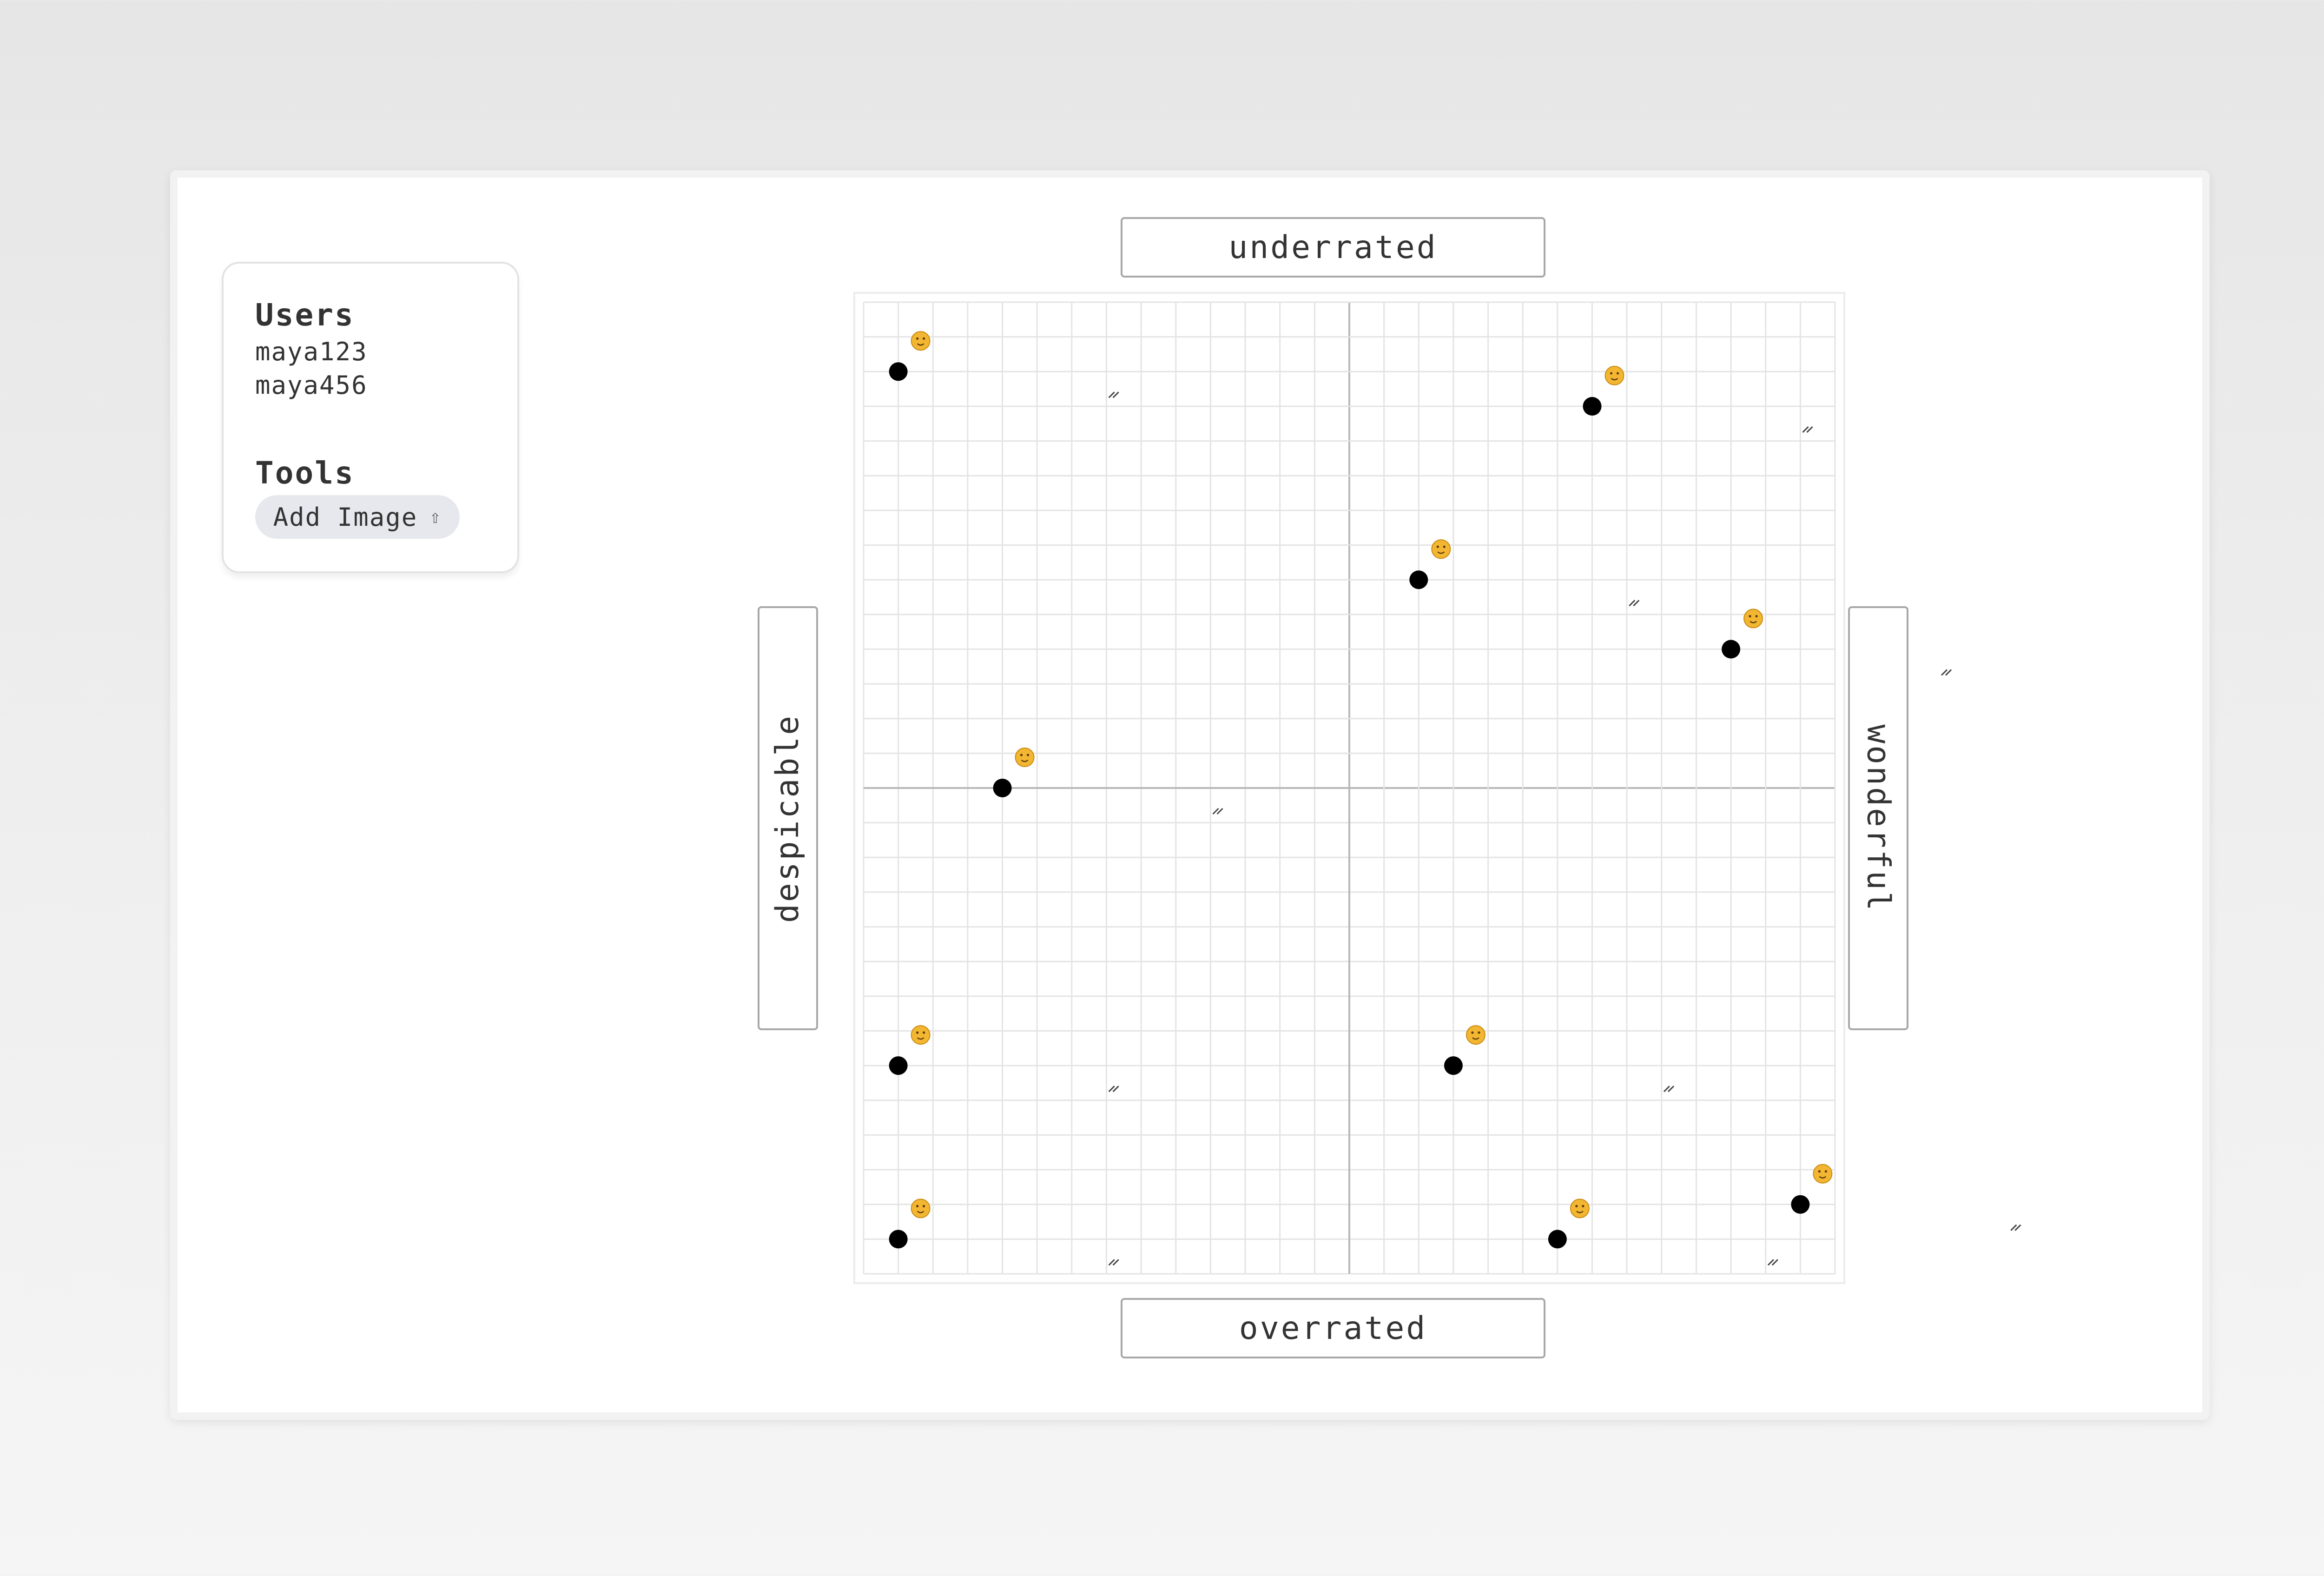 The image size is (2324, 1576). I want to click on angry-face-emoji, so click(1025, 758).